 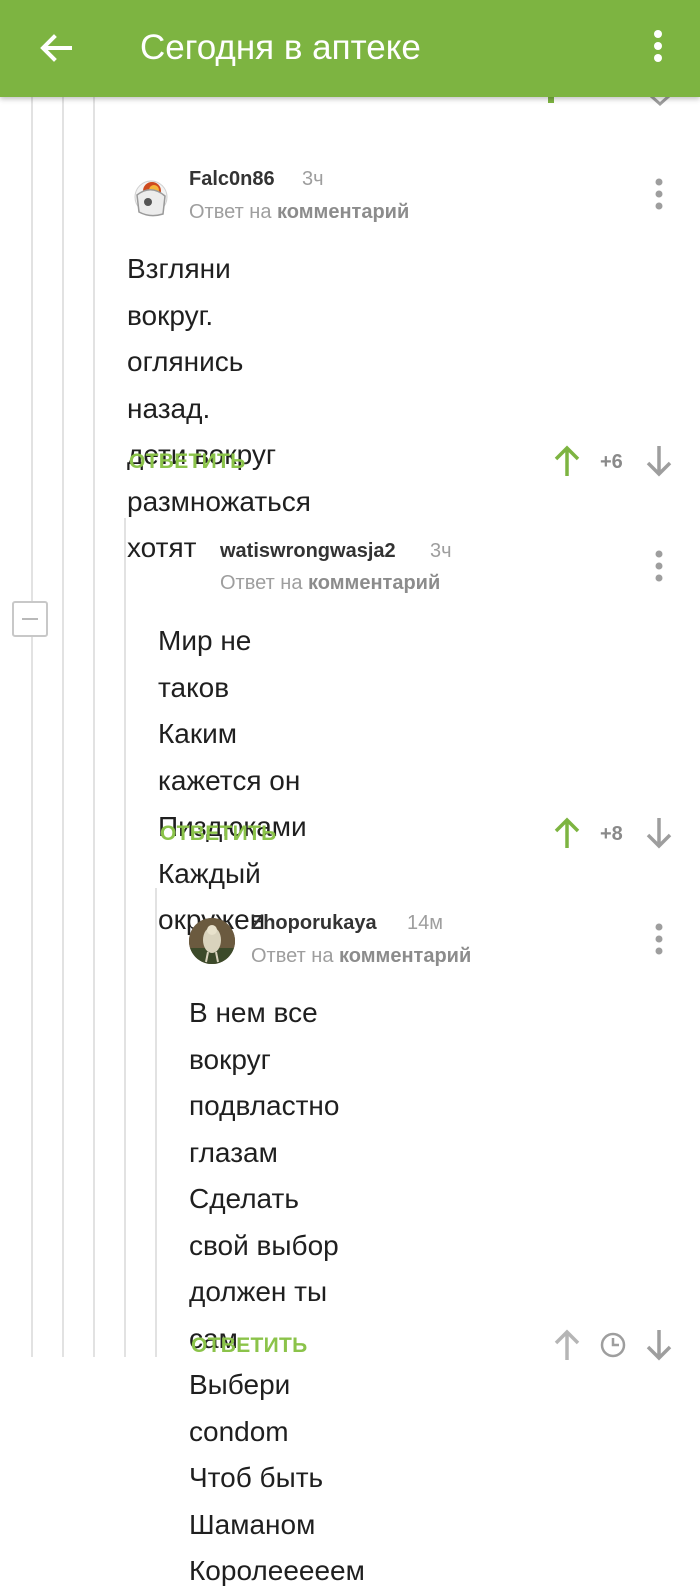 What do you see at coordinates (232, 179) in the screenshot?
I see `comment-author: Falc0n86` at bounding box center [232, 179].